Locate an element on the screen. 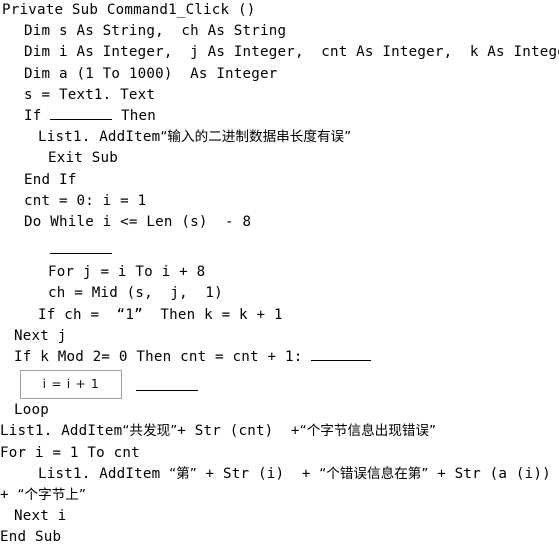 Image resolution: width=559 pixels, height=549 pixels. additem-call: List1. AddItem is located at coordinates (99, 137).